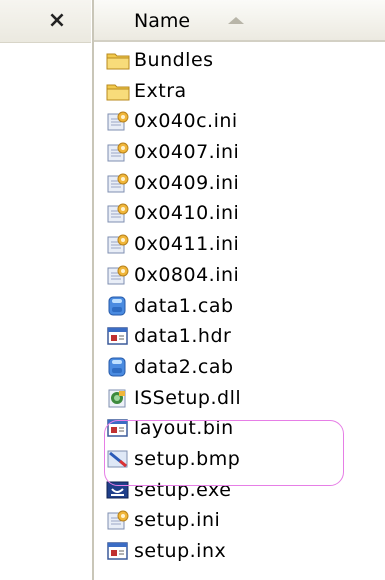 This screenshot has width=385, height=580. Describe the element at coordinates (244, 183) in the screenshot. I see `file-row: 0x0409.ini` at that location.